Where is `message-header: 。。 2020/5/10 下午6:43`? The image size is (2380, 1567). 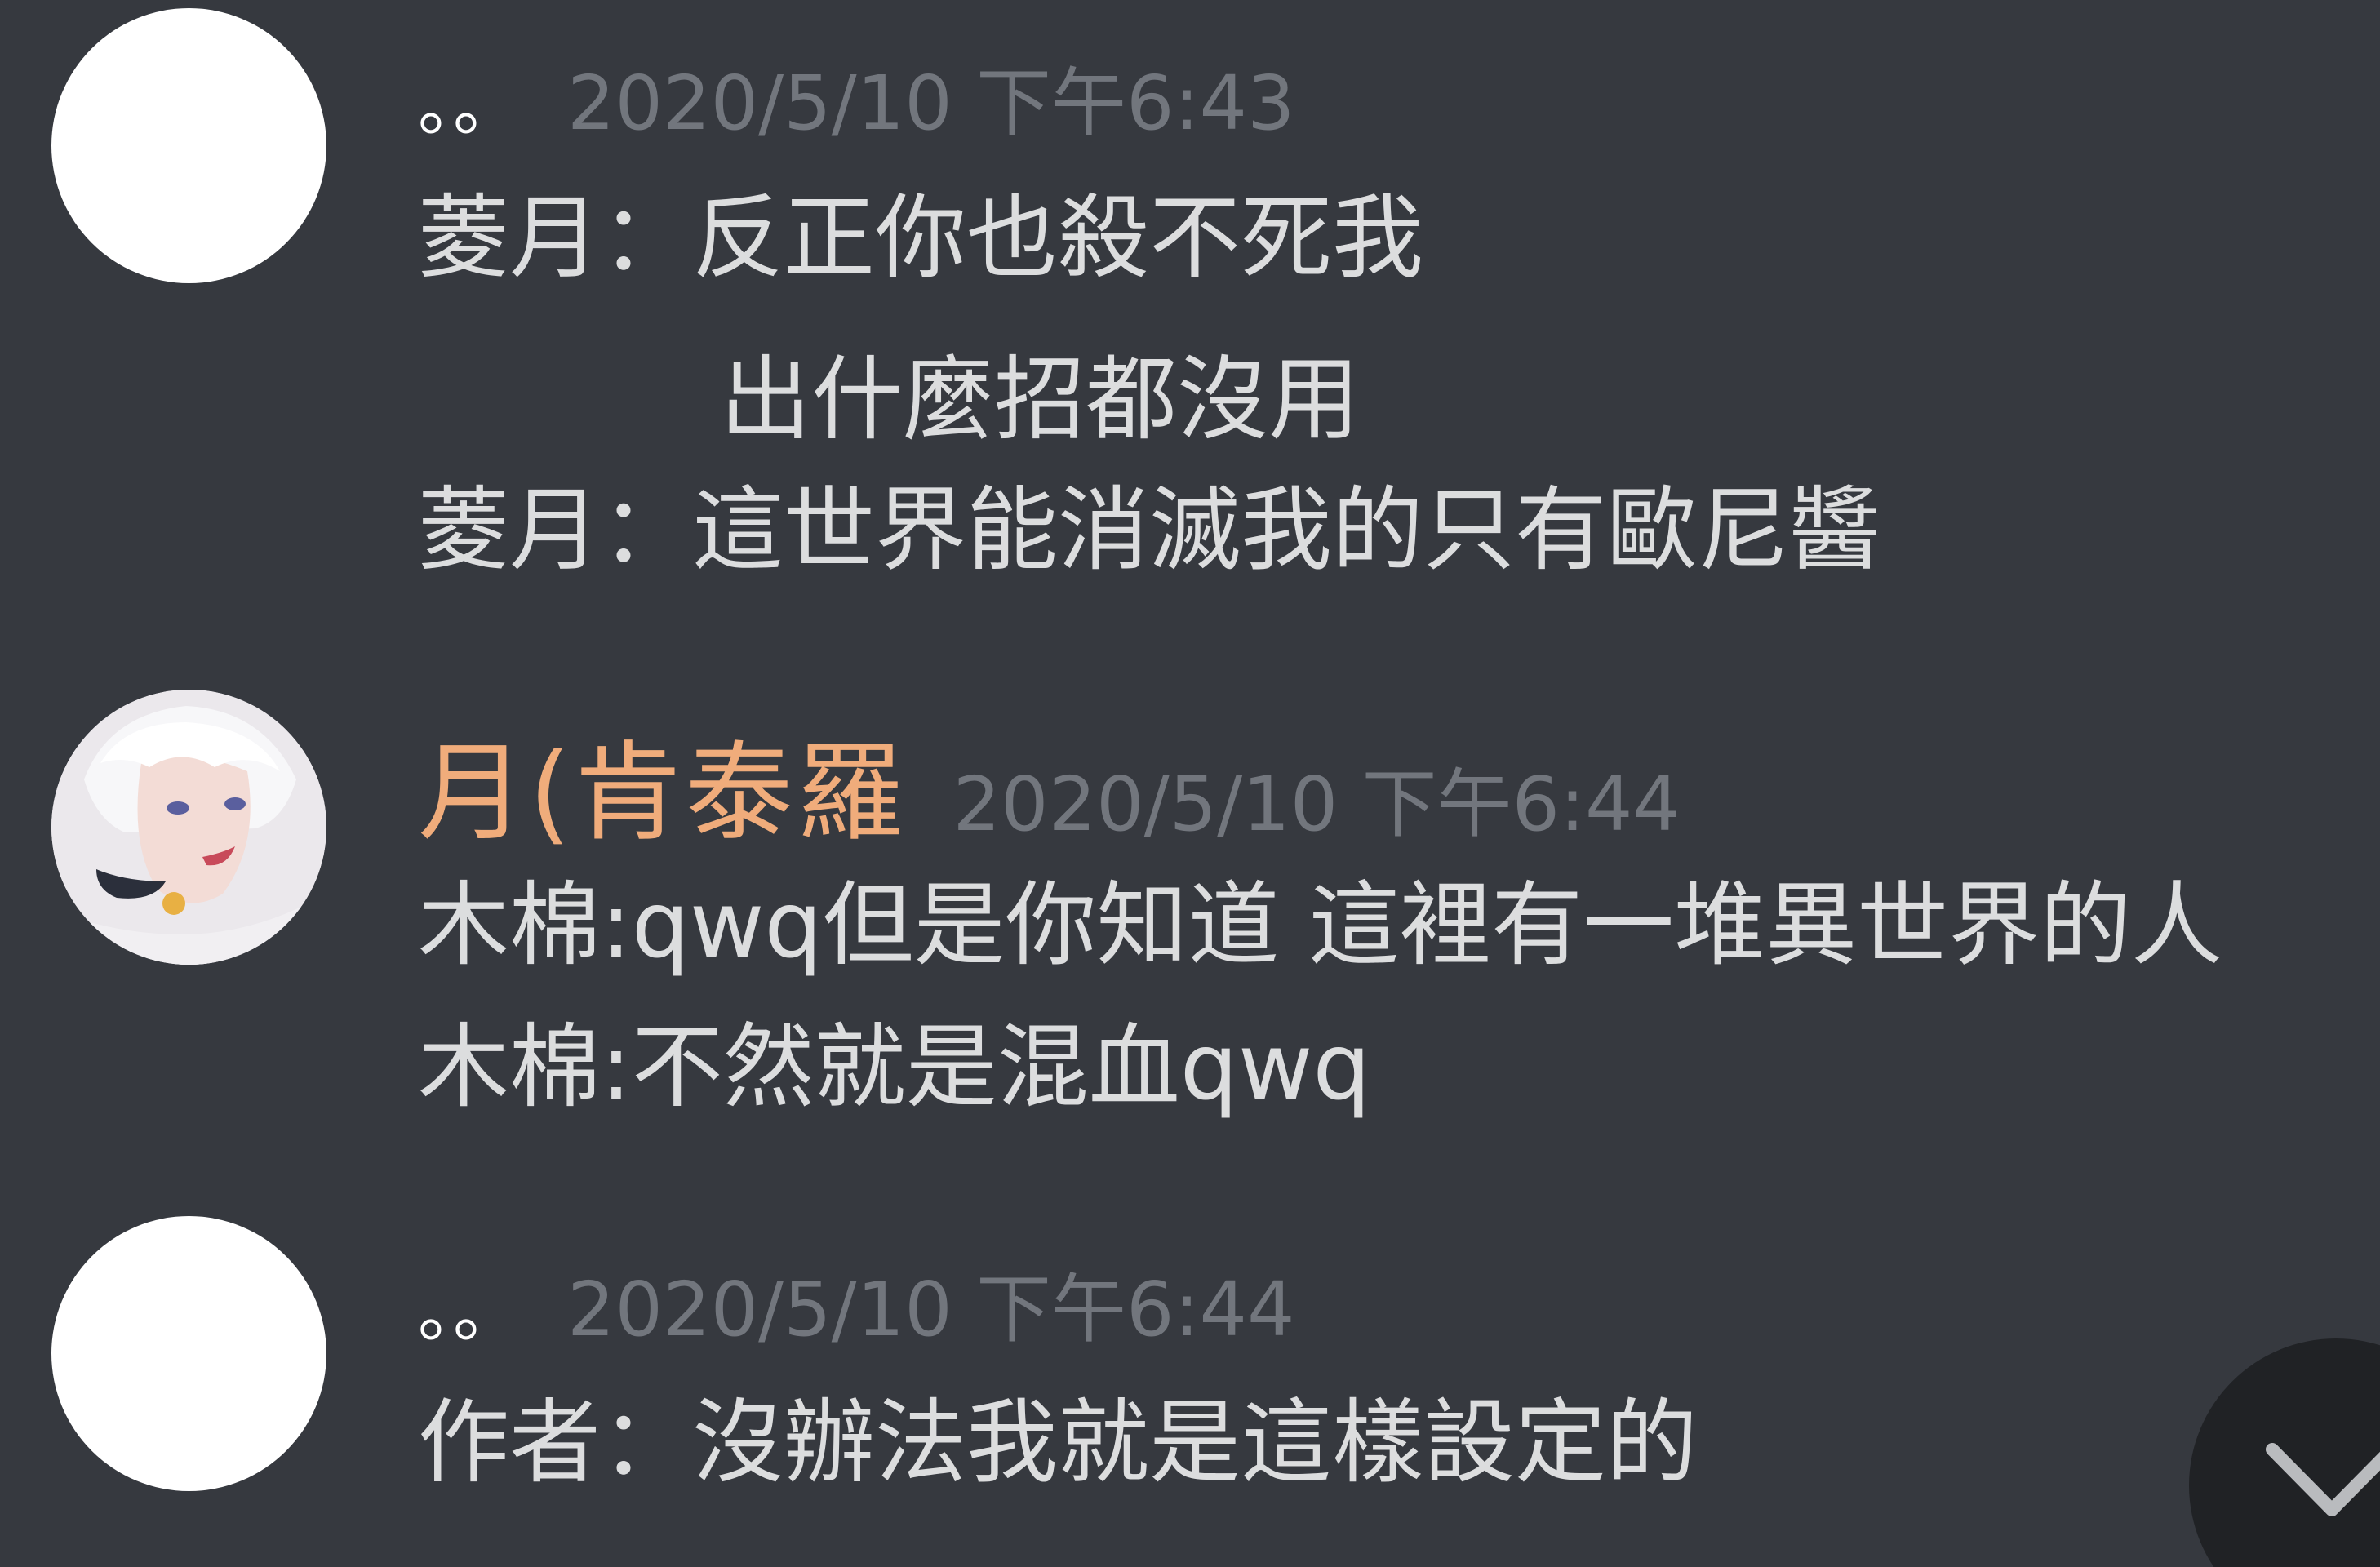 message-header: 。。 2020/5/10 下午6:43 is located at coordinates (856, 96).